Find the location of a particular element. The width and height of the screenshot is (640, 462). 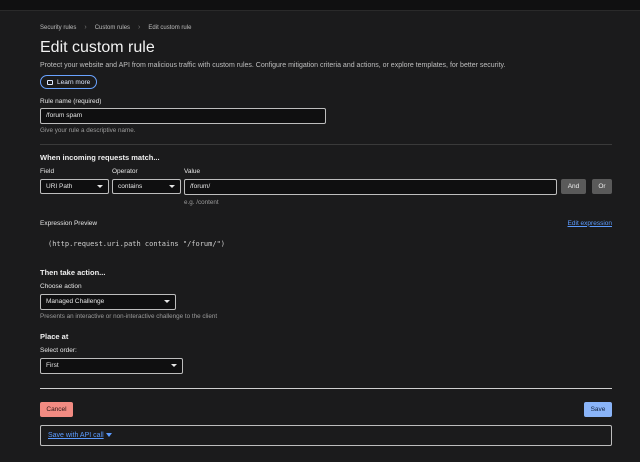

save-button: Save is located at coordinates (598, 409).